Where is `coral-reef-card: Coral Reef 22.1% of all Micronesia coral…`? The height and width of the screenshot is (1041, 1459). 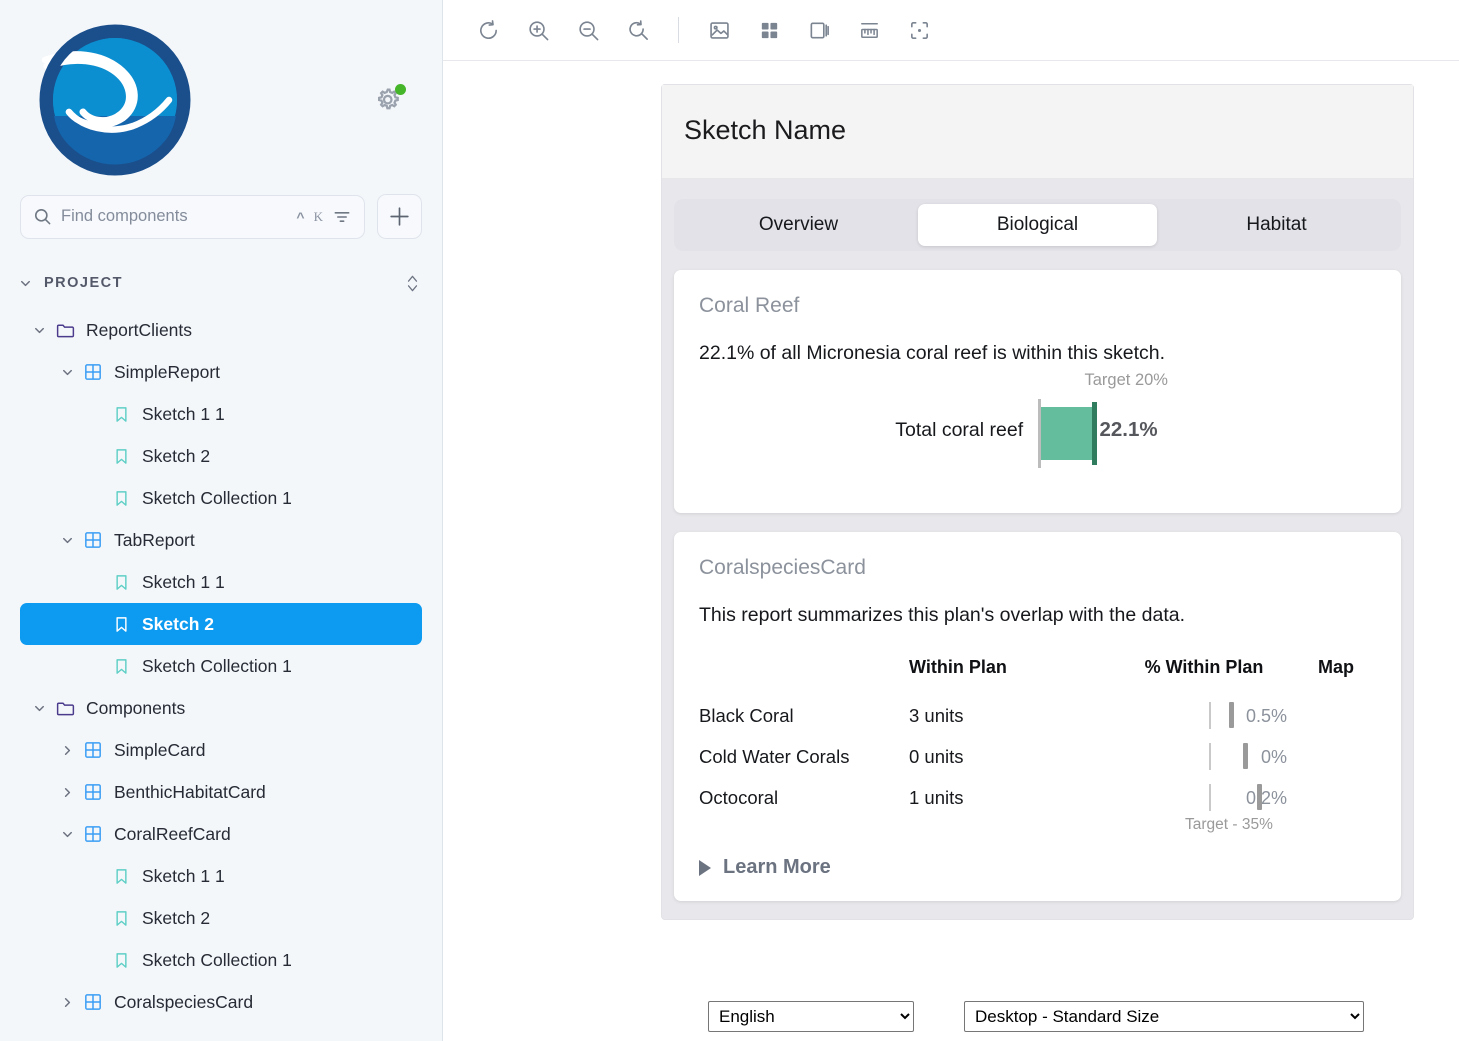 coral-reef-card: Coral Reef 22.1% of all Micronesia coral… is located at coordinates (1037, 391).